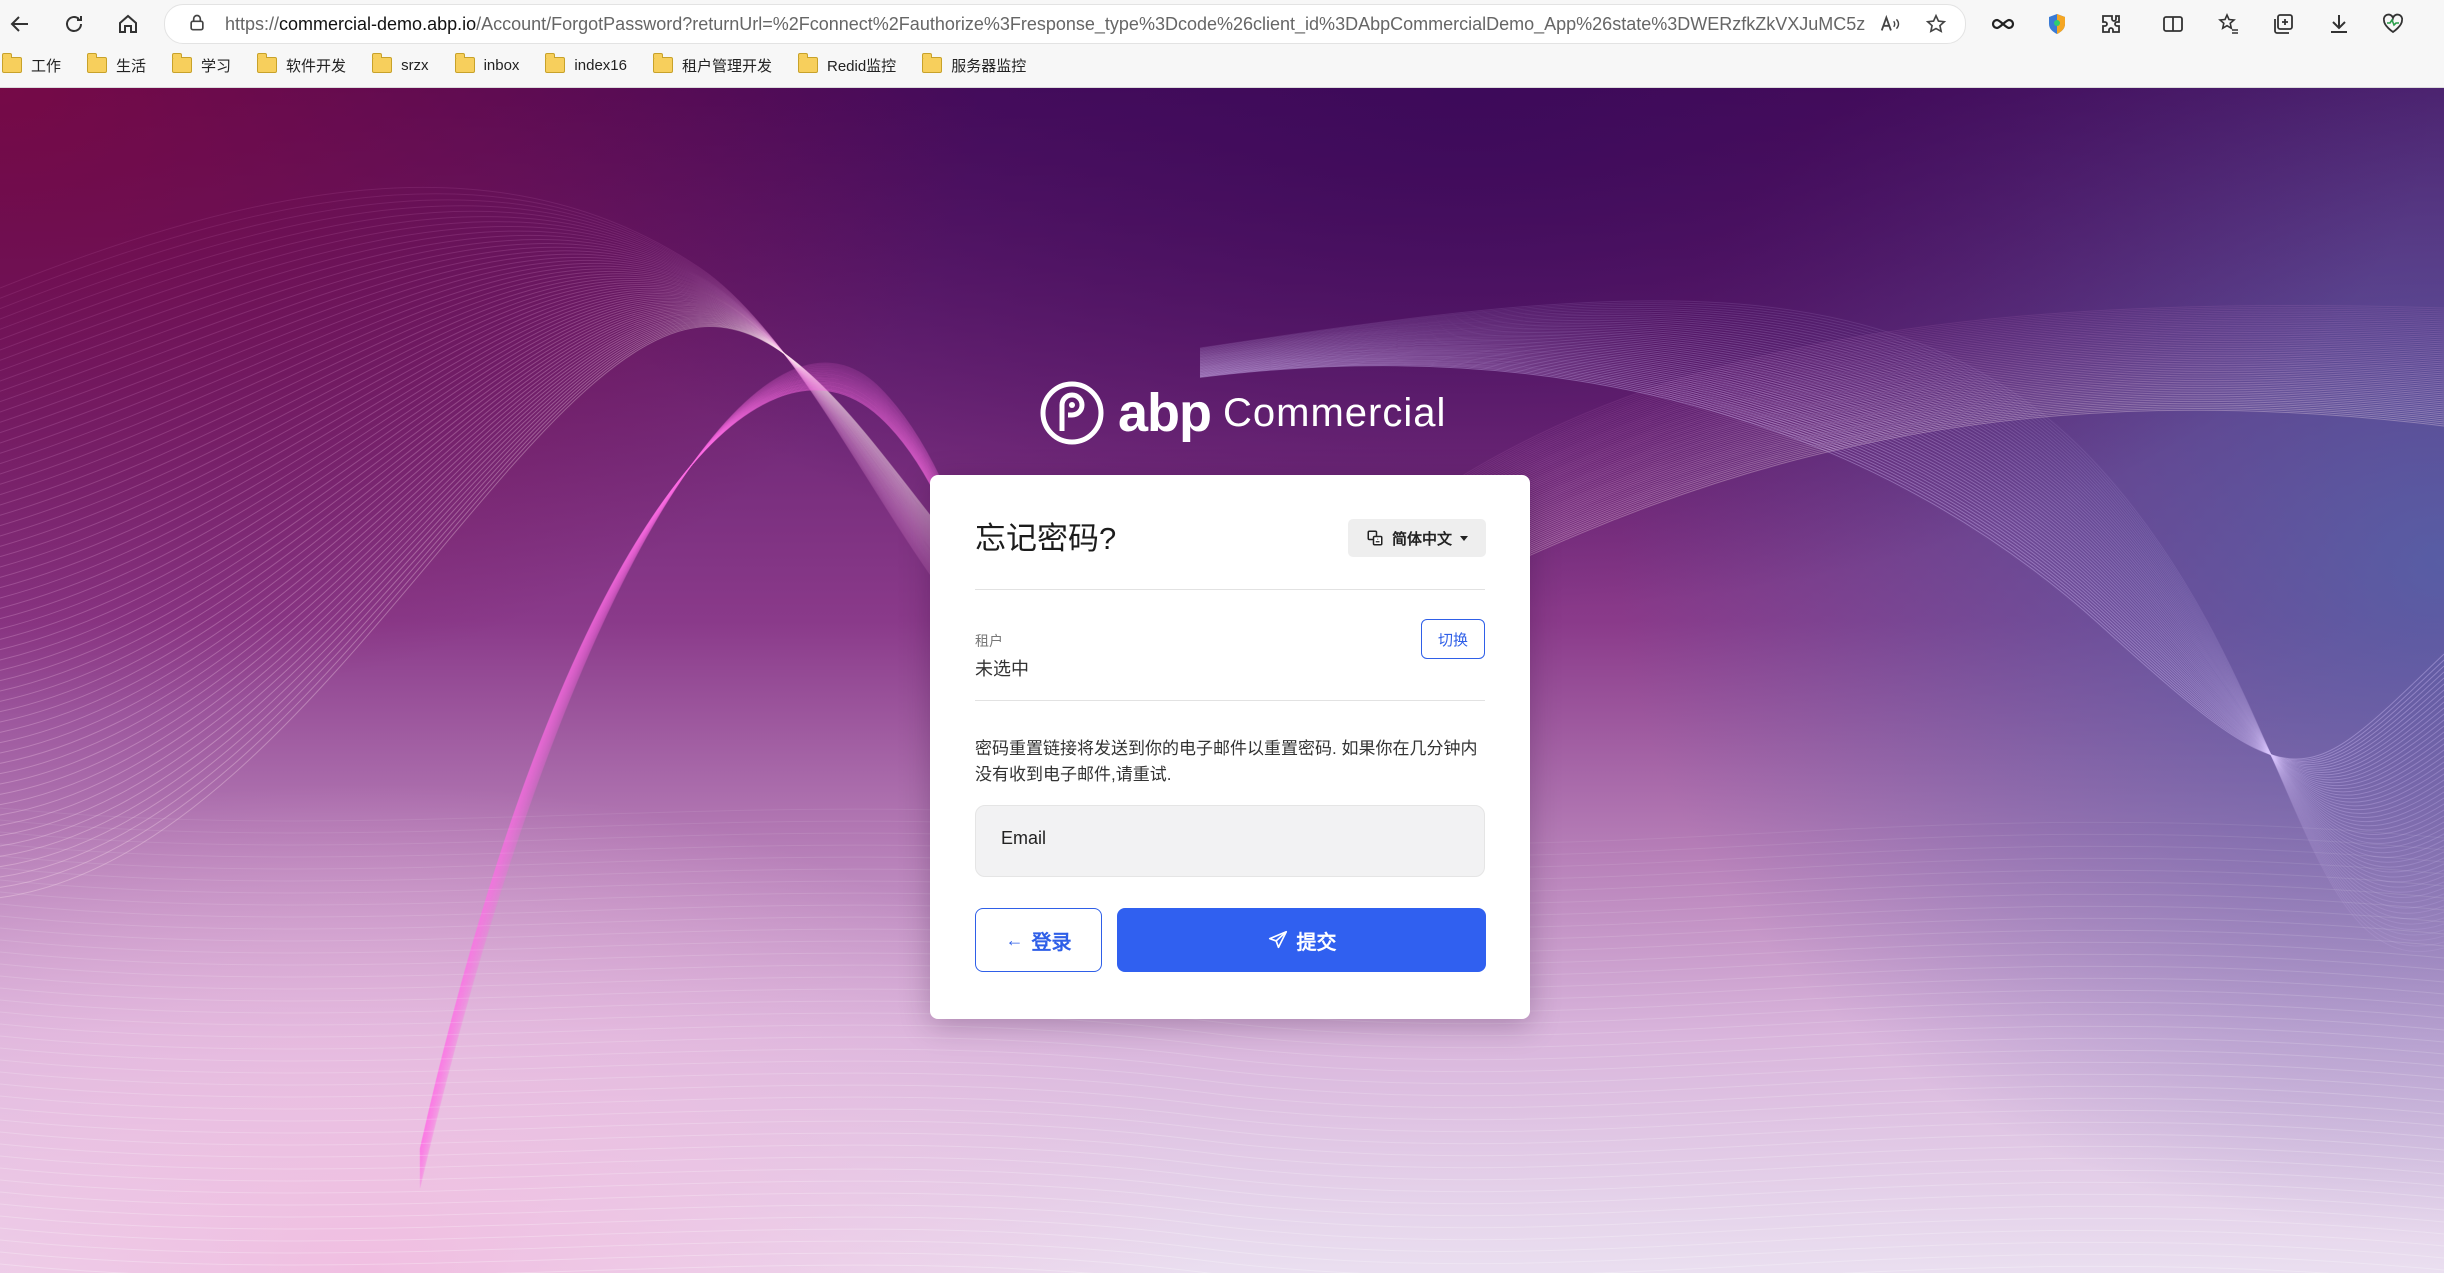 The height and width of the screenshot is (1273, 2444). I want to click on puzzle-icon, so click(2111, 24).